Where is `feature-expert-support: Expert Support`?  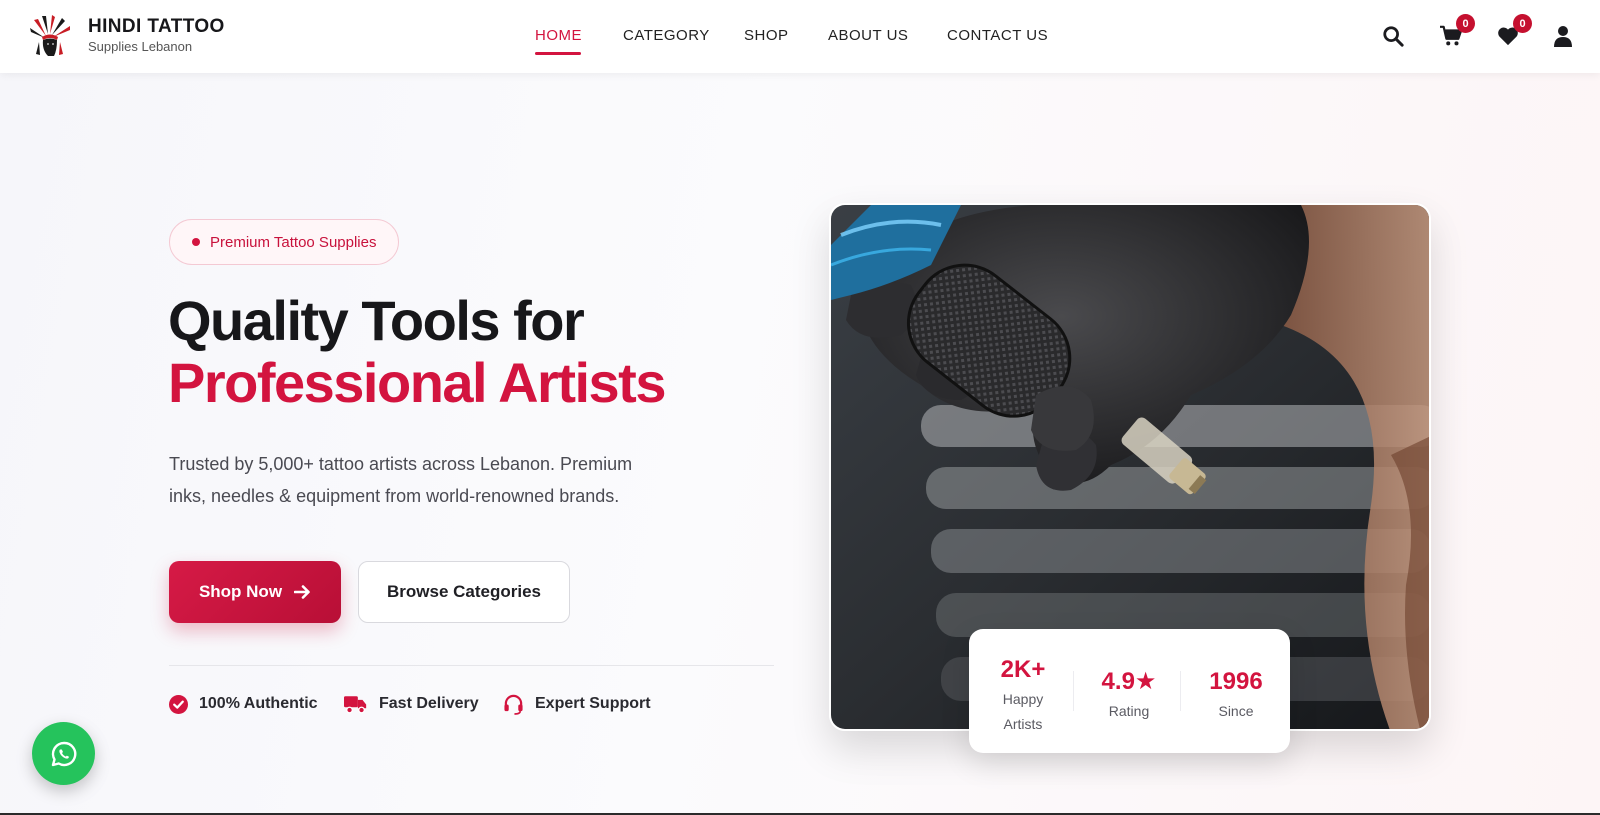
feature-expert-support: Expert Support is located at coordinates (577, 704).